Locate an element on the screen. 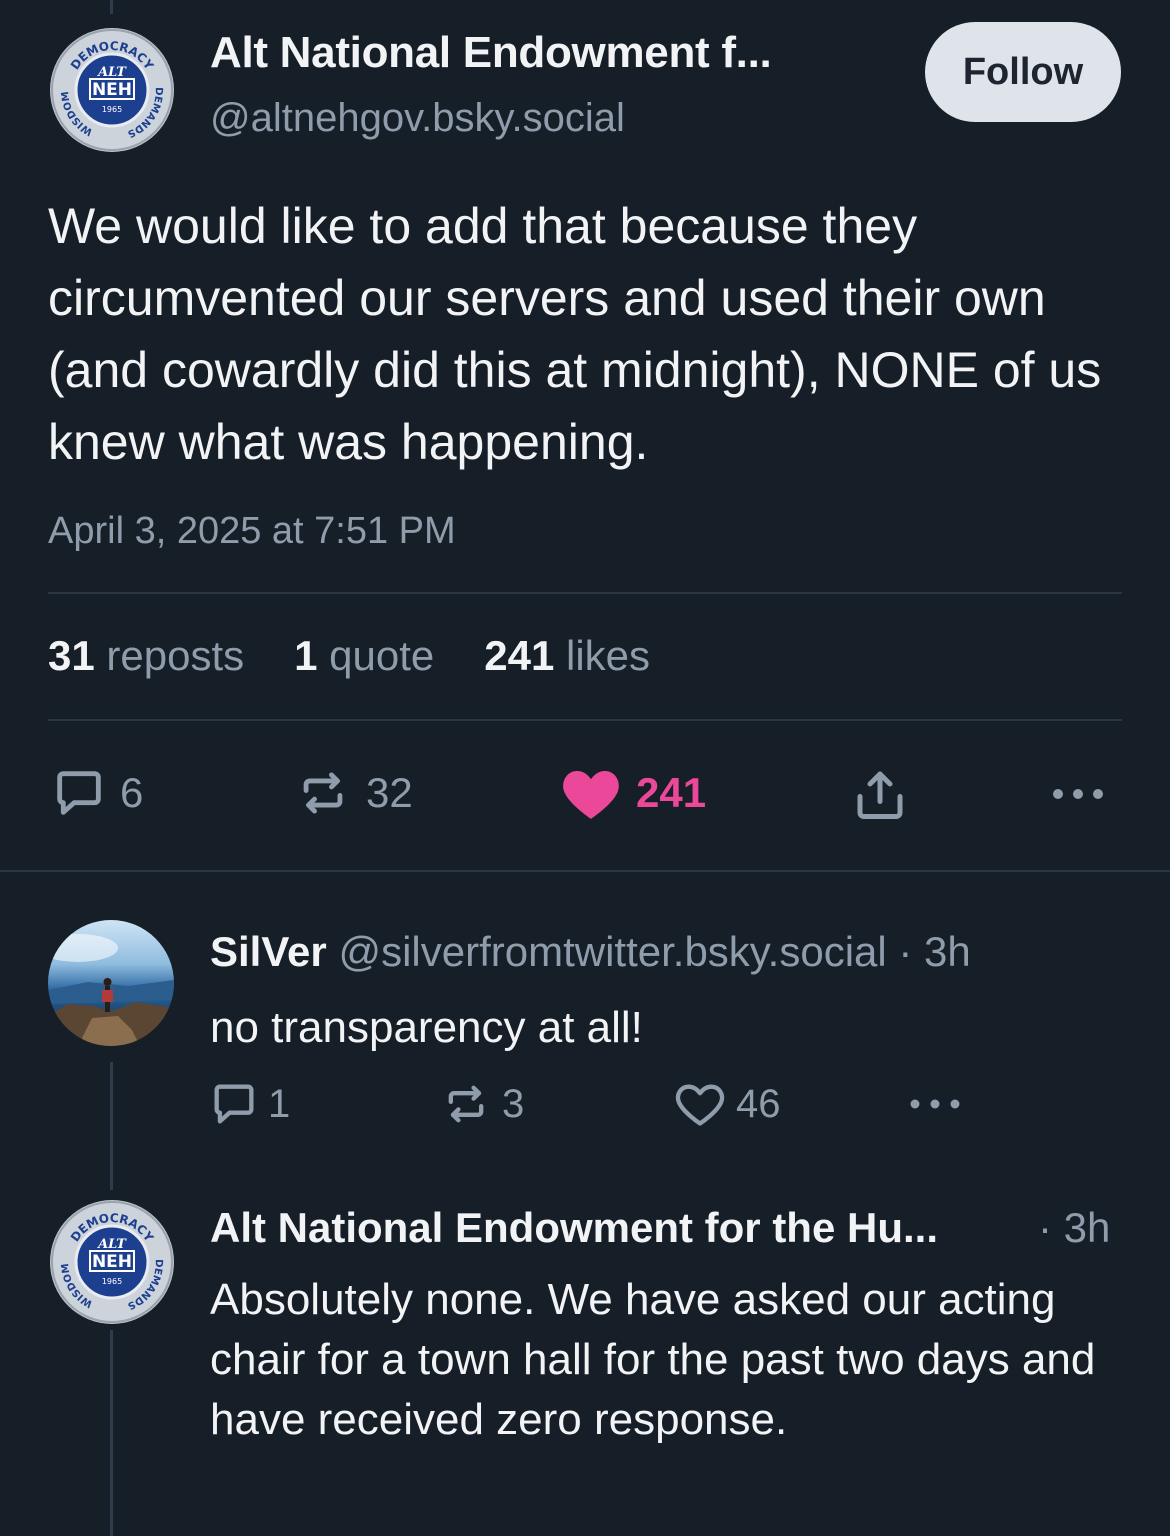  reply-count: 6 is located at coordinates (132, 792).